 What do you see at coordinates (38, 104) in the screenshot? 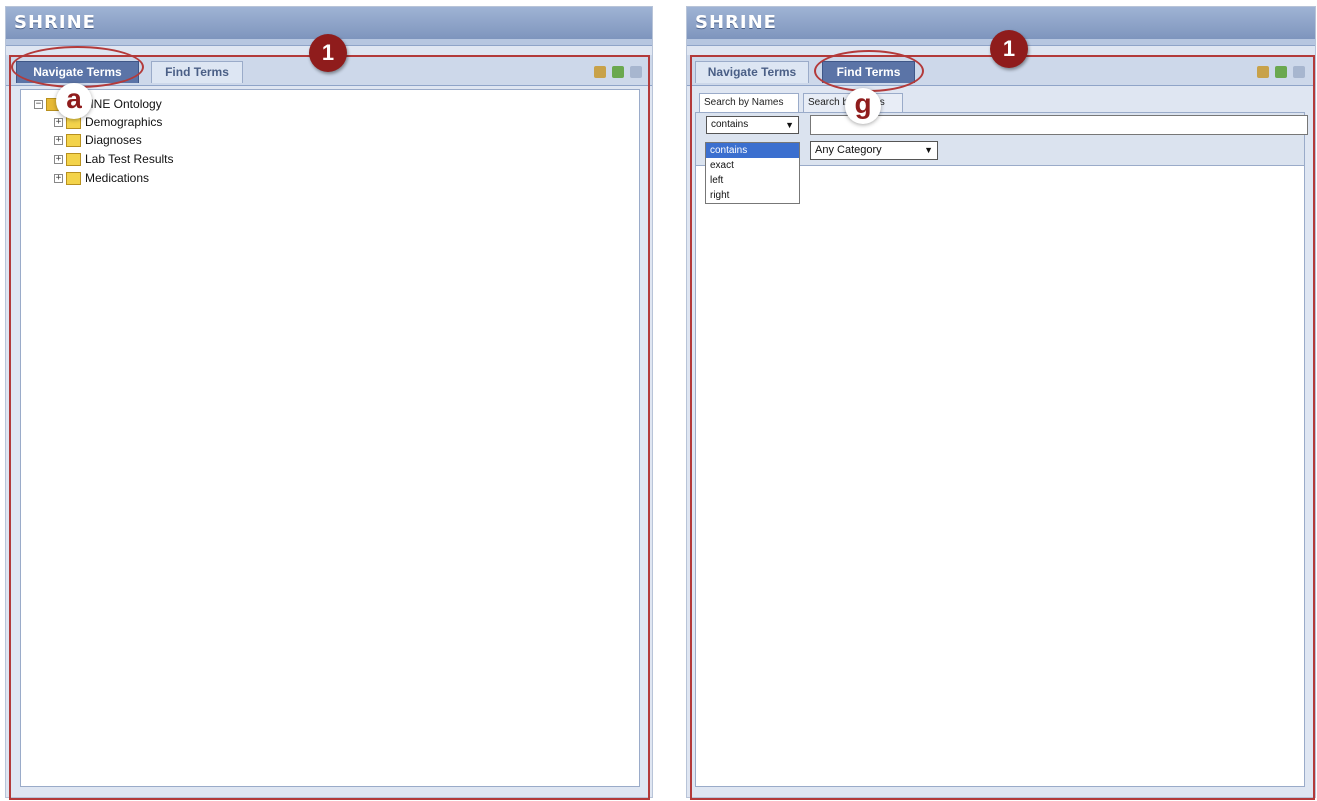
I see `collapse-icon: −` at bounding box center [38, 104].